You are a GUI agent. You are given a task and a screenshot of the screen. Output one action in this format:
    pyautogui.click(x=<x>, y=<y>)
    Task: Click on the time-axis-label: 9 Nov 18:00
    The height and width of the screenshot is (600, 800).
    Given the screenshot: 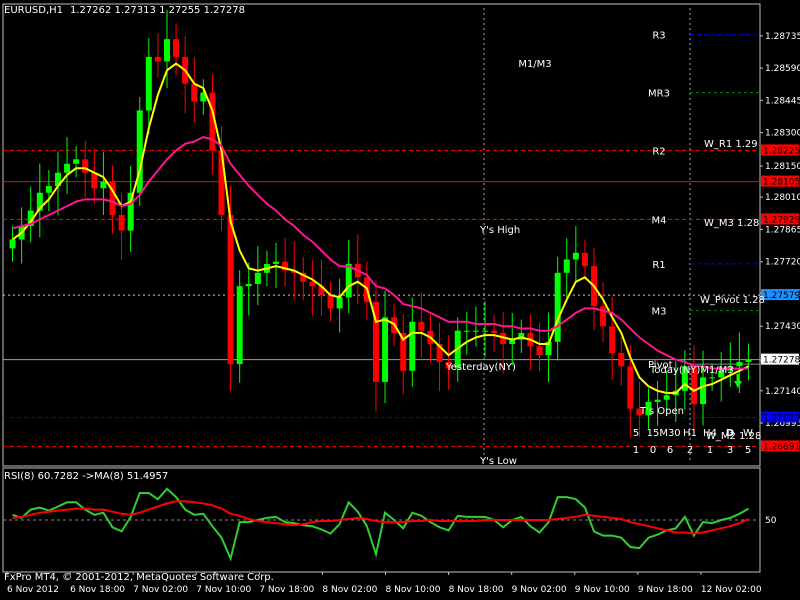 What is the action you would take?
    pyautogui.click(x=665, y=590)
    